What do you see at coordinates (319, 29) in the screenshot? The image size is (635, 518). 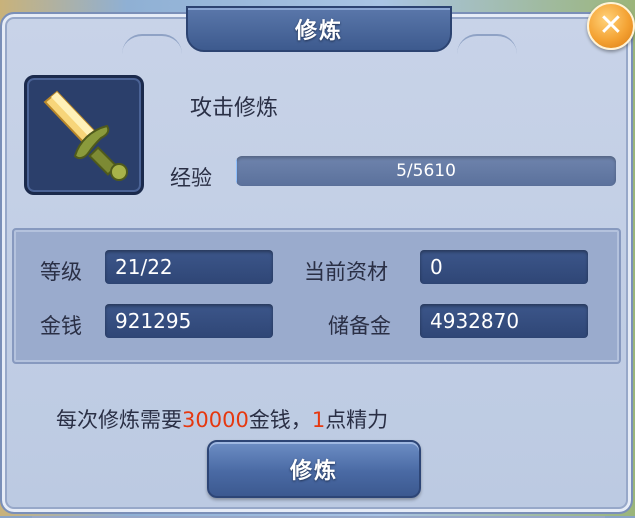 I see `dialog-title: 修炼` at bounding box center [319, 29].